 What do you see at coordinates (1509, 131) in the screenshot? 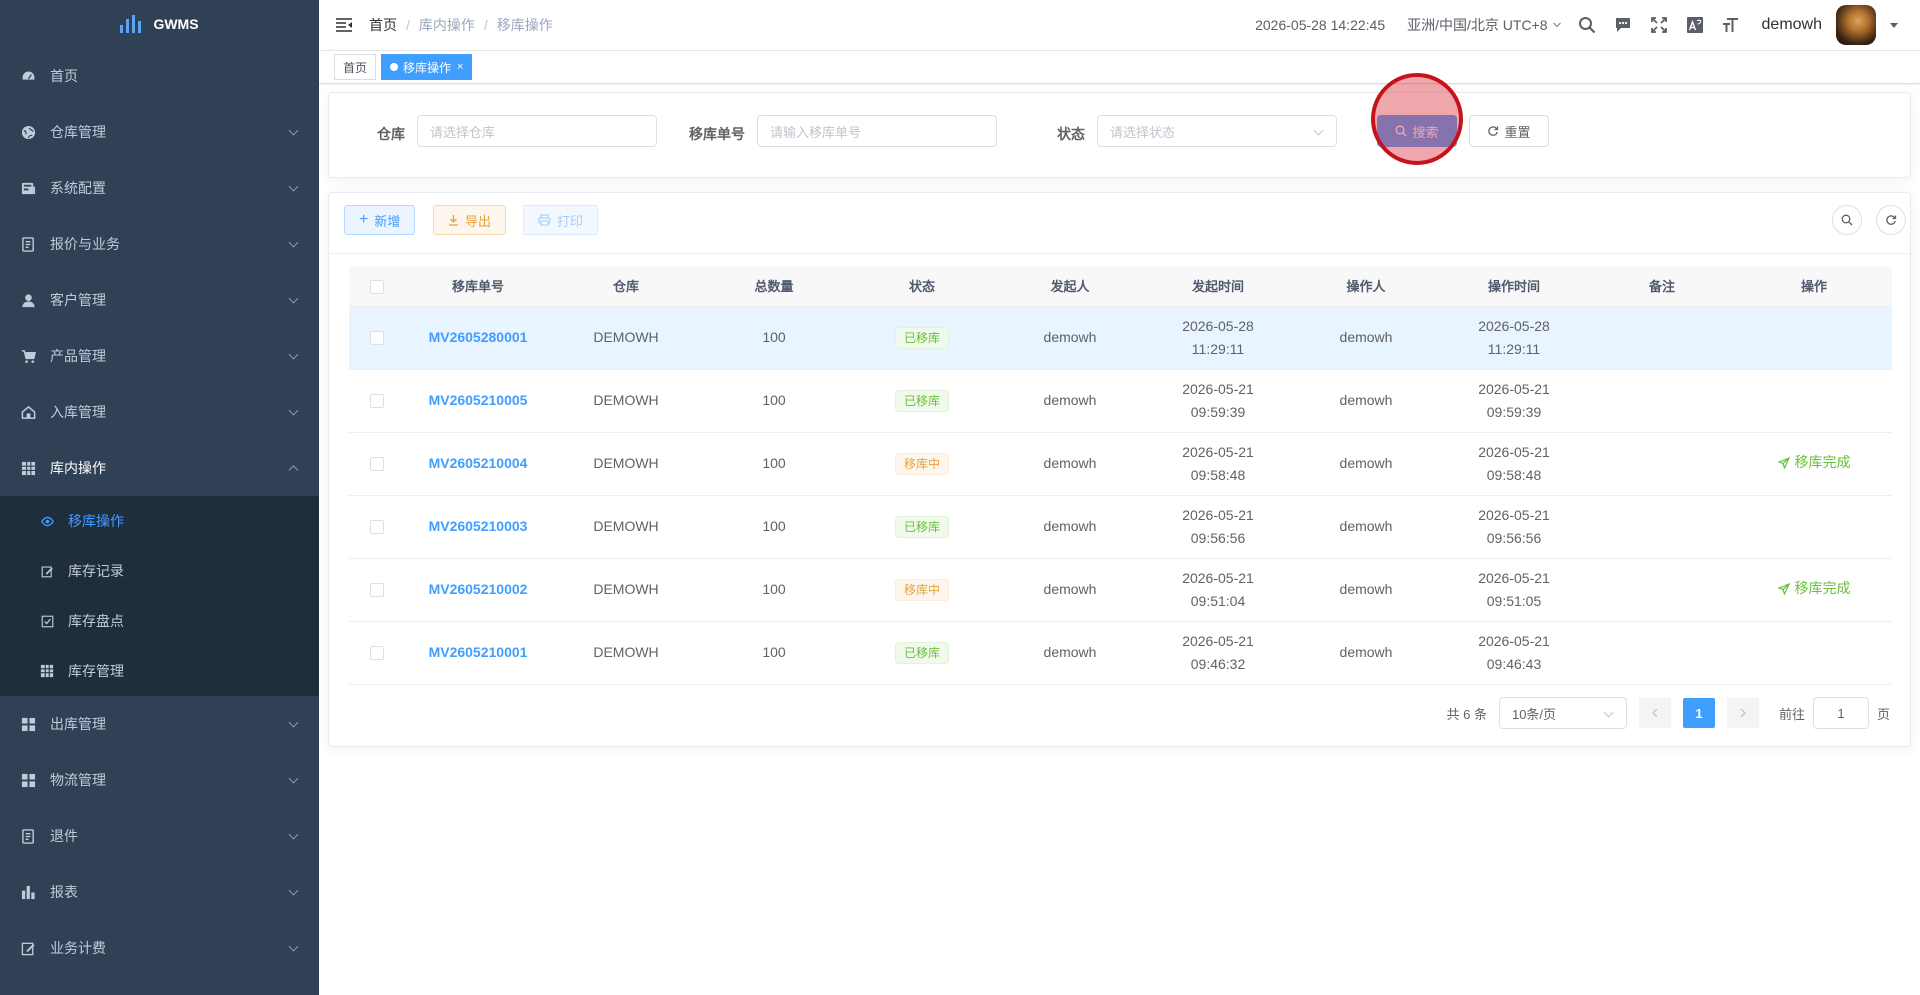
I see `reset-button: 重置` at bounding box center [1509, 131].